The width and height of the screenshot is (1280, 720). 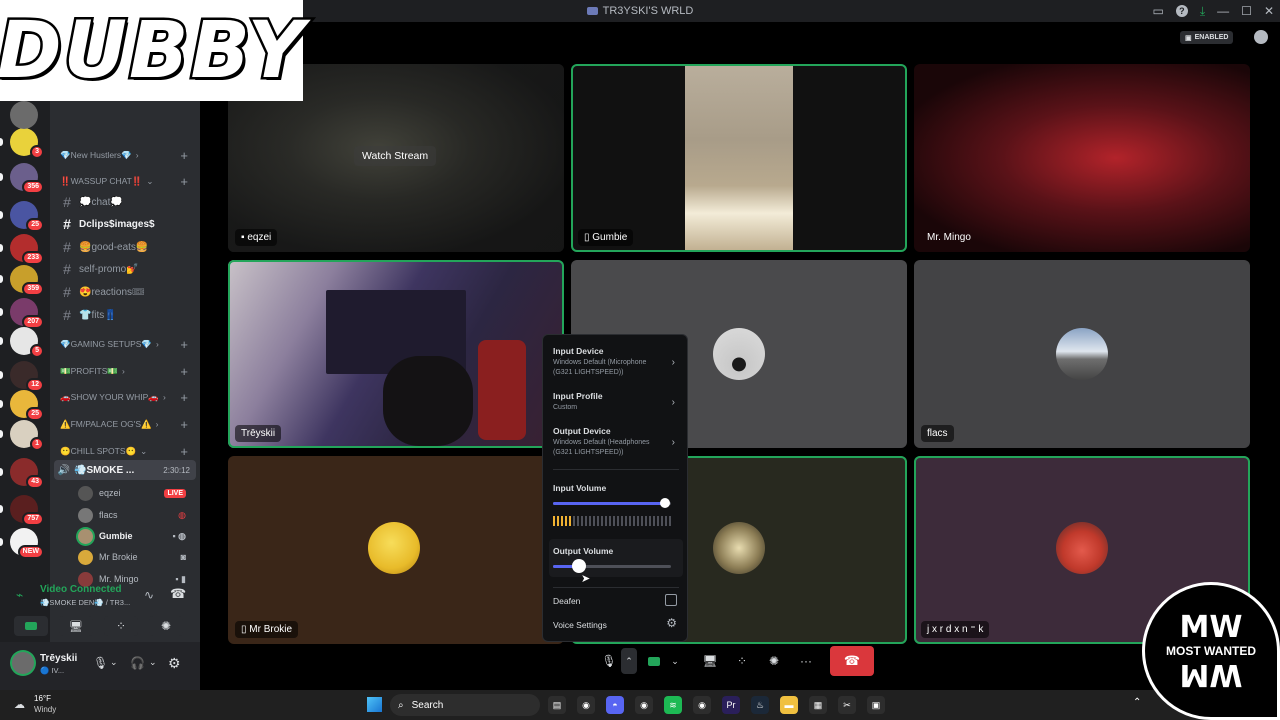 What do you see at coordinates (374, 704) in the screenshot?
I see `start-icon` at bounding box center [374, 704].